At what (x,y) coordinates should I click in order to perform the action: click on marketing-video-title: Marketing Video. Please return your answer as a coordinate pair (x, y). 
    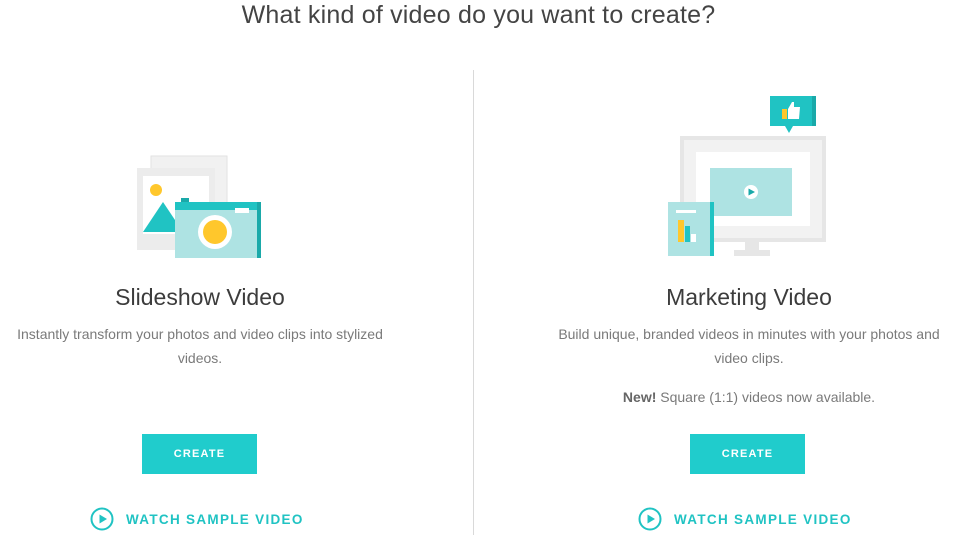
    Looking at the image, I should click on (749, 297).